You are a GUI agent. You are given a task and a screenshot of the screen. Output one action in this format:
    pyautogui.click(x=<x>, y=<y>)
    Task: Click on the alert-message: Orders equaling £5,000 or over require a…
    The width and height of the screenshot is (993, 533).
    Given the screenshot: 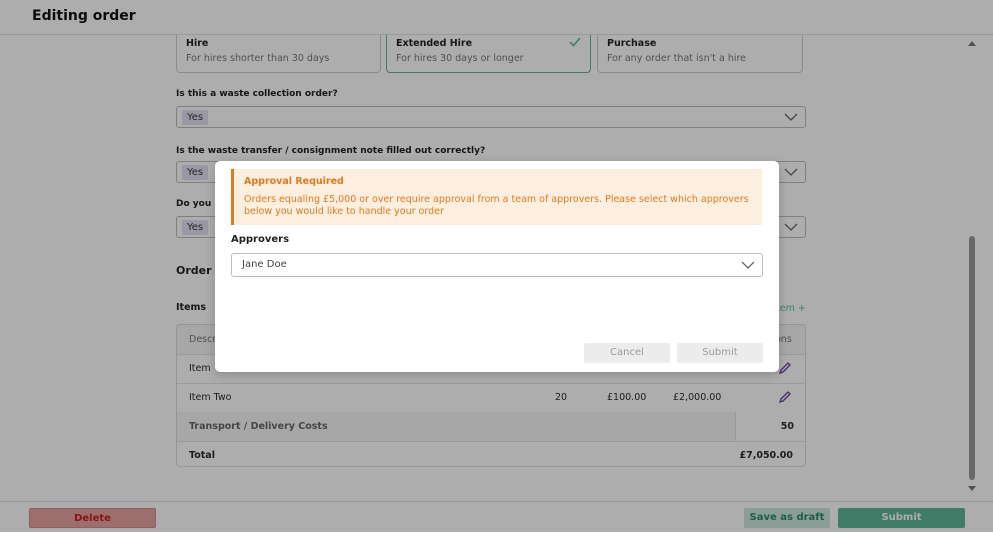 What is the action you would take?
    pyautogui.click(x=496, y=205)
    